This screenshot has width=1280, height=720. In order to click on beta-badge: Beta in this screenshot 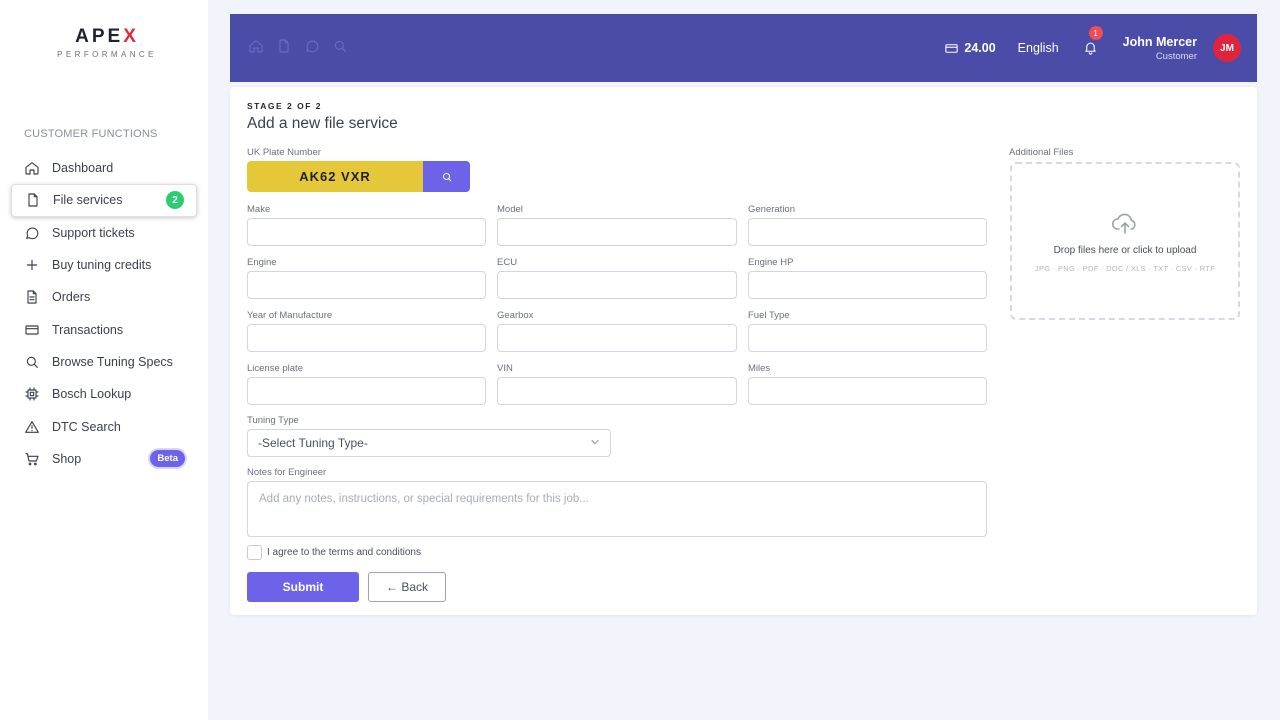, I will do `click(167, 459)`.